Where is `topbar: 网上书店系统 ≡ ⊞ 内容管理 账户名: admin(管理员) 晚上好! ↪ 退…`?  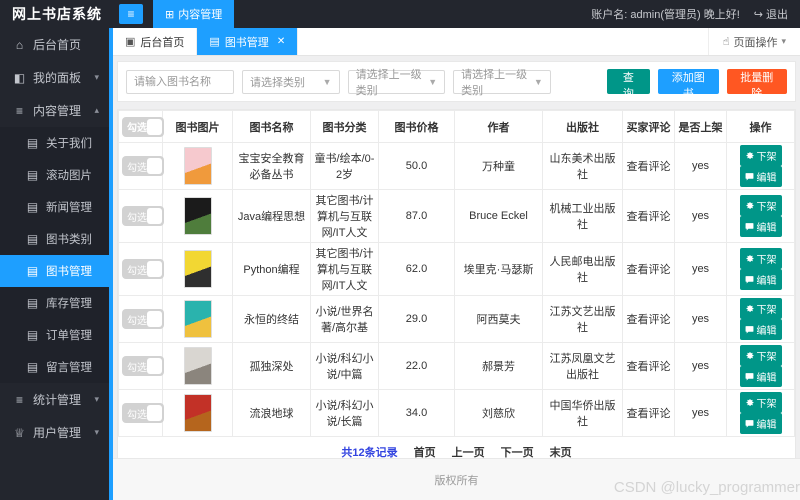
topbar: 网上书店系统 ≡ ⊞ 内容管理 账户名: admin(管理员) 晚上好! ↪ 退… is located at coordinates (400, 14).